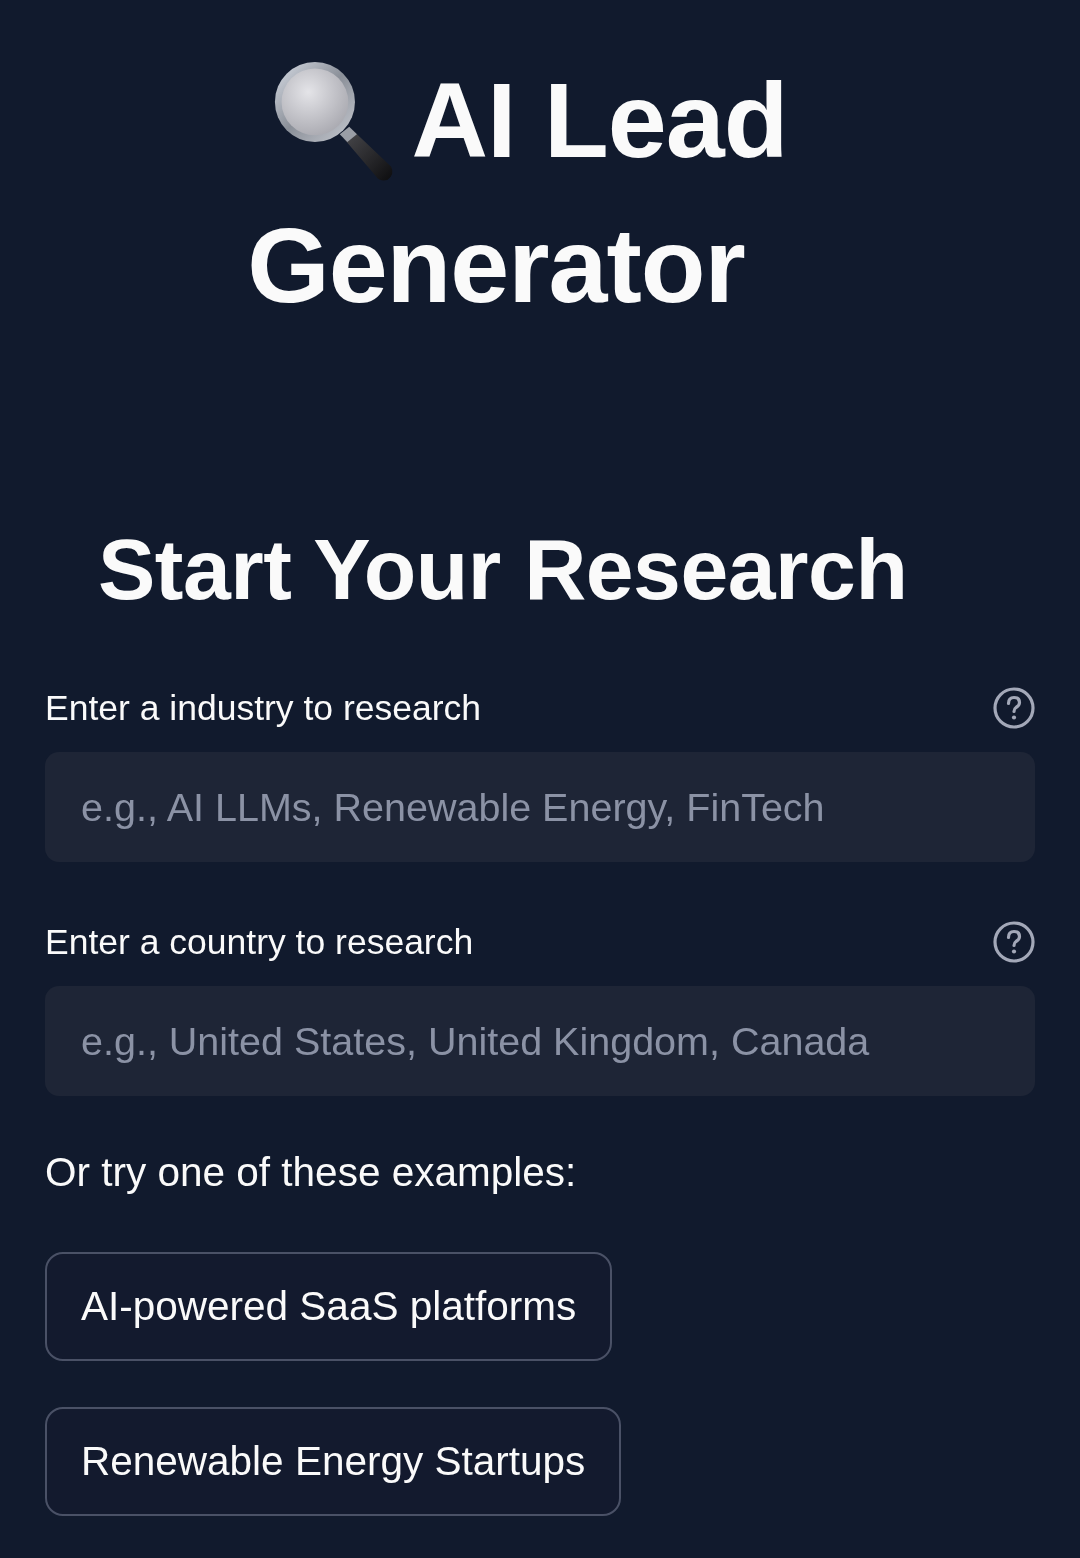 The height and width of the screenshot is (1558, 1080). What do you see at coordinates (496, 265) in the screenshot?
I see `app-title: Generator` at bounding box center [496, 265].